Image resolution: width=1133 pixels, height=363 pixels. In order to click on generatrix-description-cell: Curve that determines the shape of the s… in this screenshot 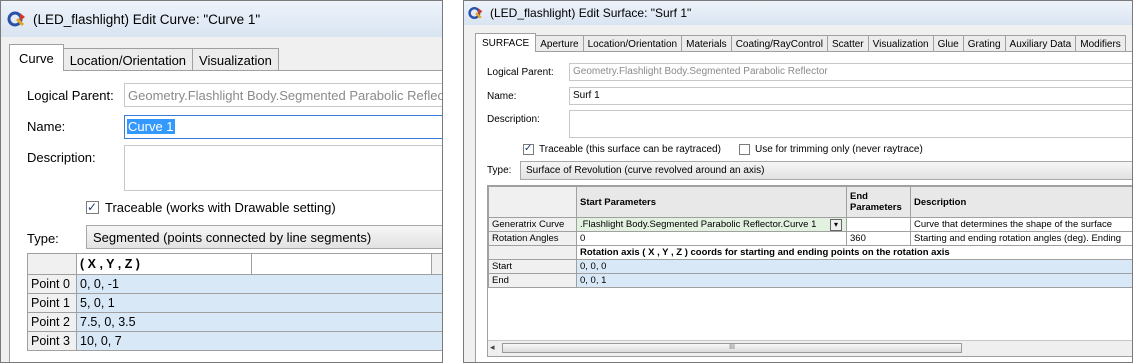, I will do `click(1021, 224)`.